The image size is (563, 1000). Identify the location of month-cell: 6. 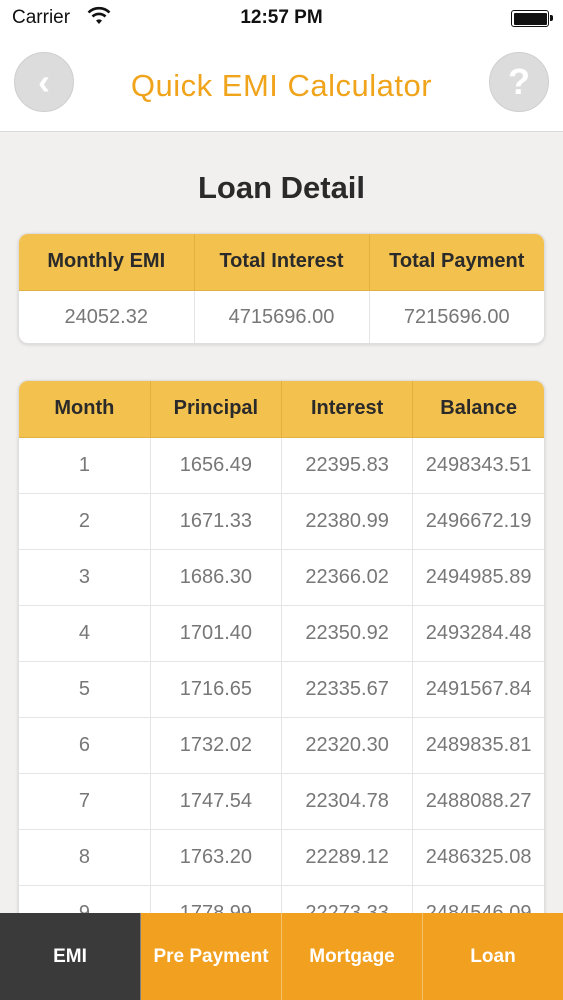
(85, 745).